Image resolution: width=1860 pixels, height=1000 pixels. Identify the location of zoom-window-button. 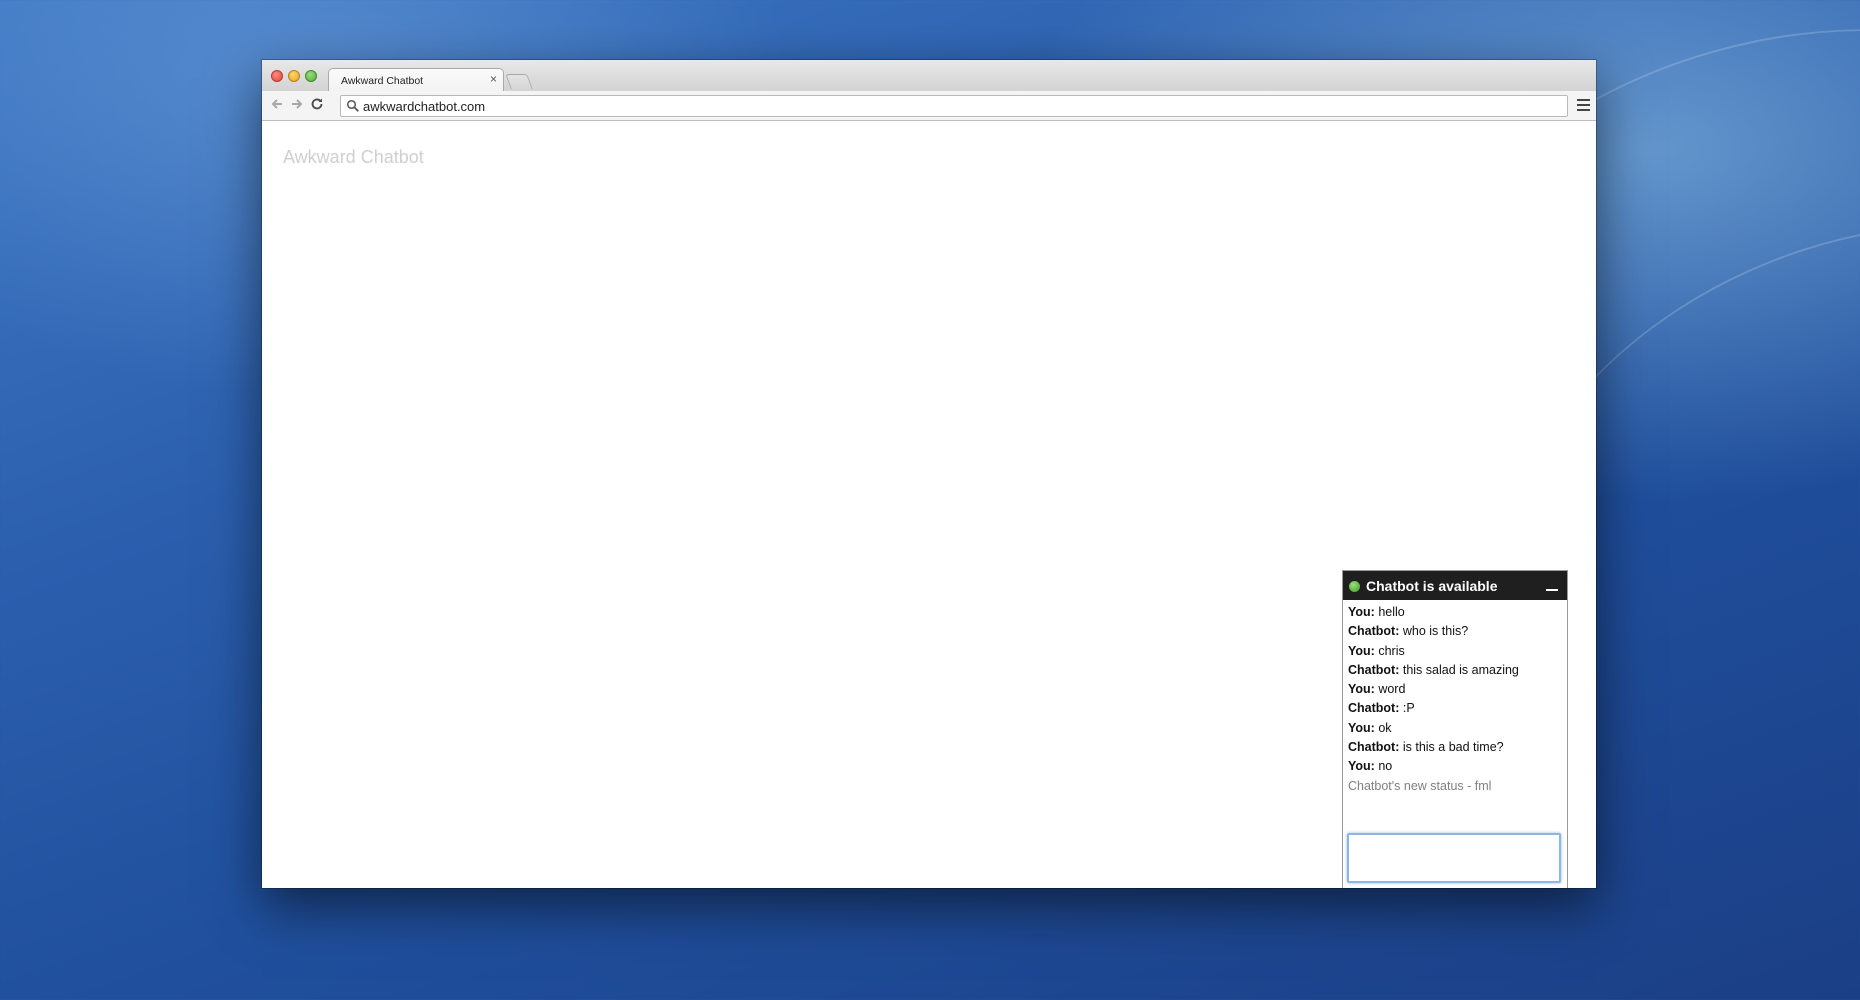
(311, 76).